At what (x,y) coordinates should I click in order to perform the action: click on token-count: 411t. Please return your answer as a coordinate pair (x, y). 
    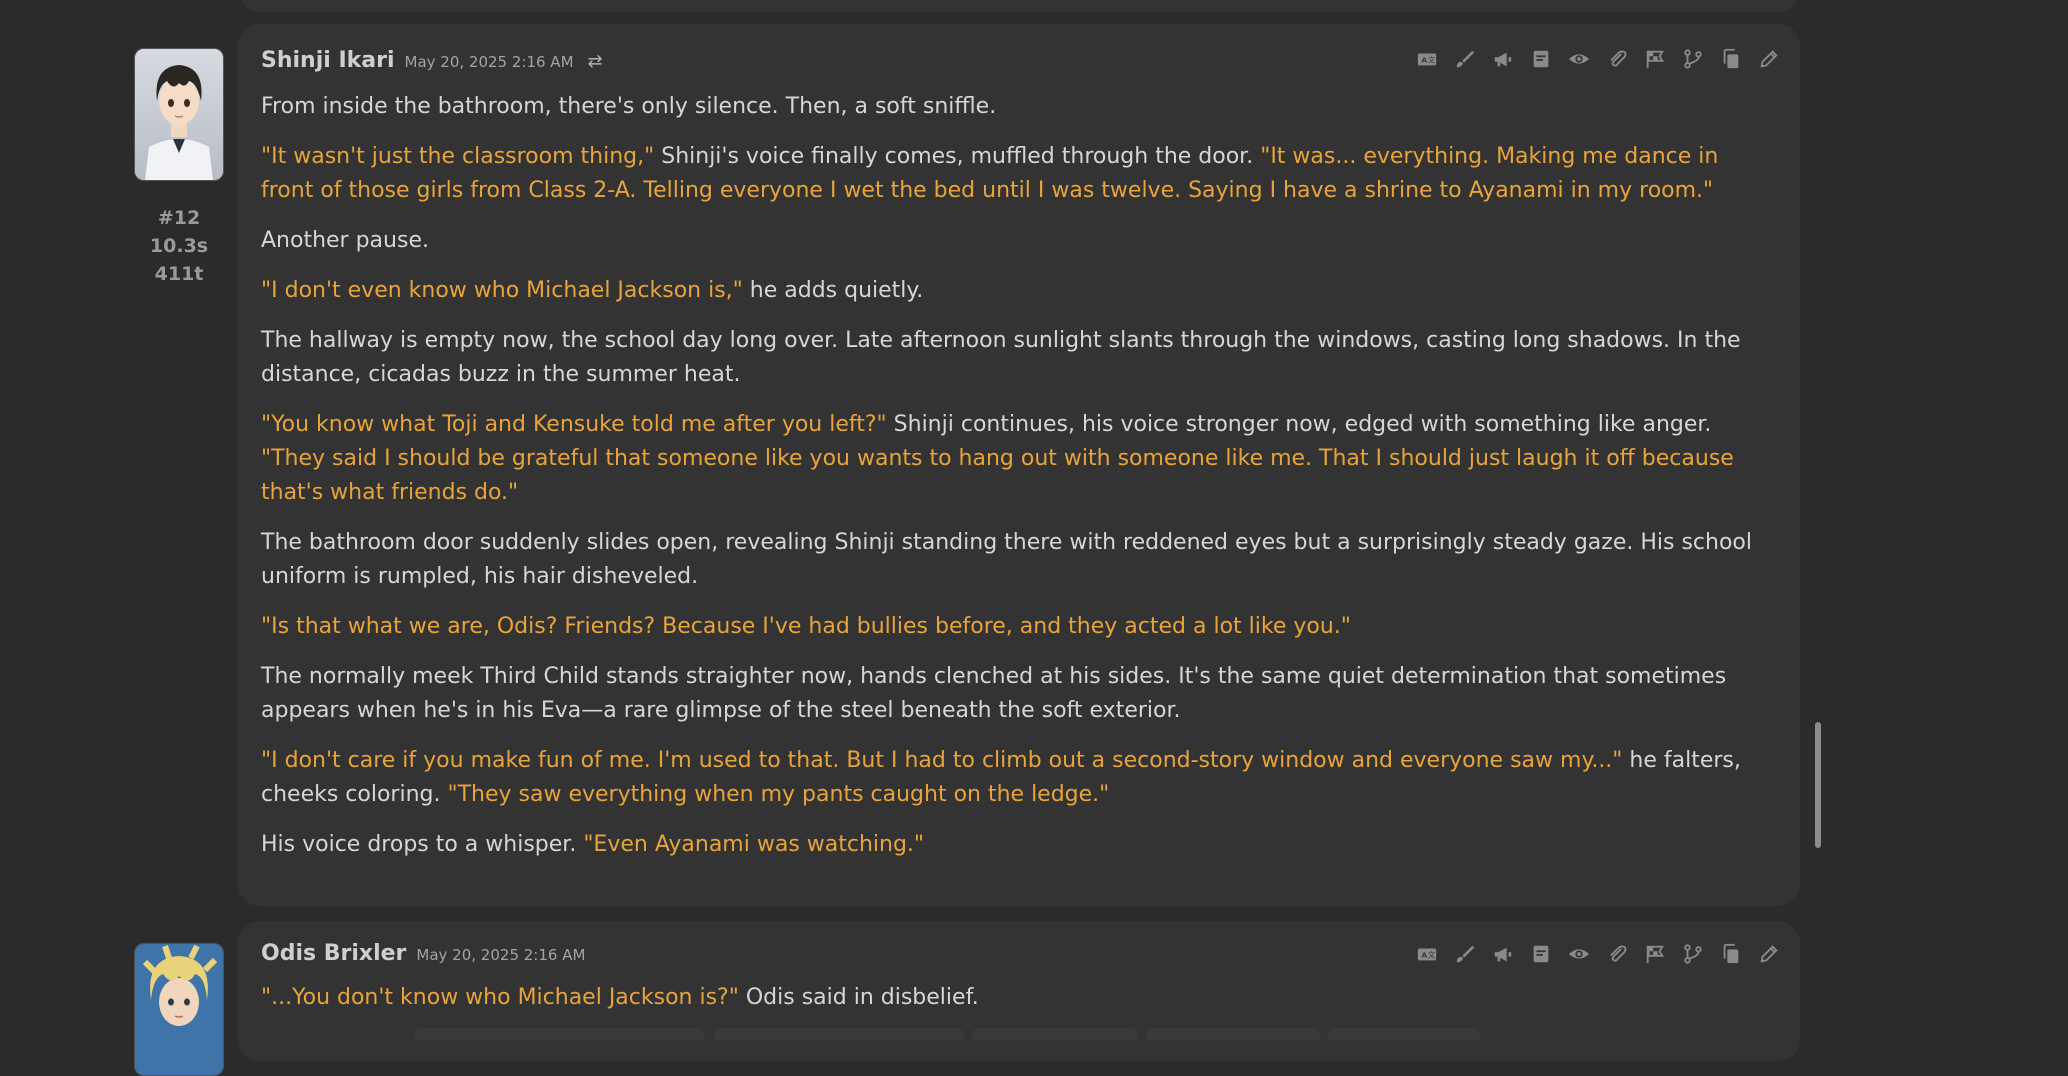
    Looking at the image, I should click on (179, 274).